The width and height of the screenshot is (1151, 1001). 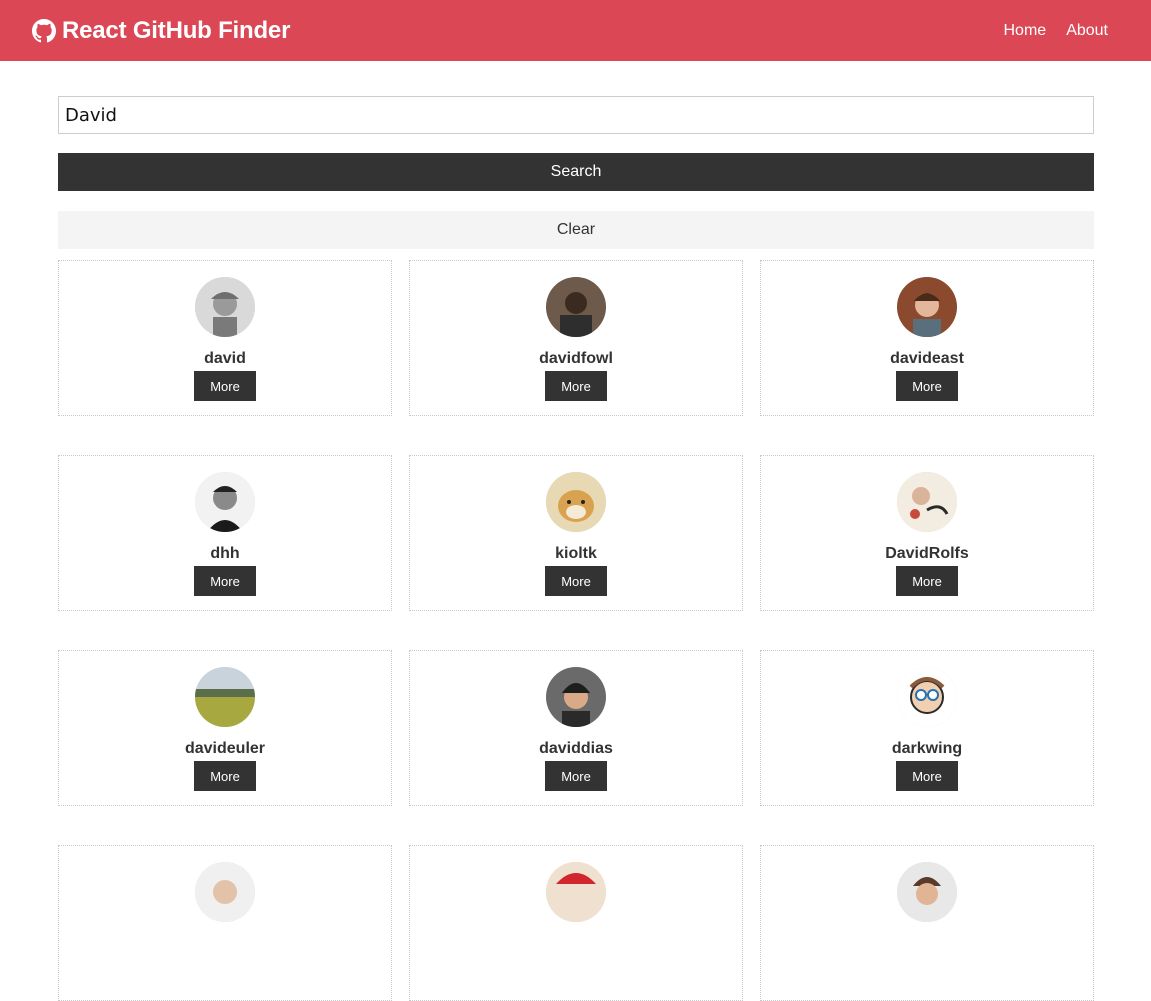 I want to click on brand: React GitHub Finder, so click(x=161, y=31).